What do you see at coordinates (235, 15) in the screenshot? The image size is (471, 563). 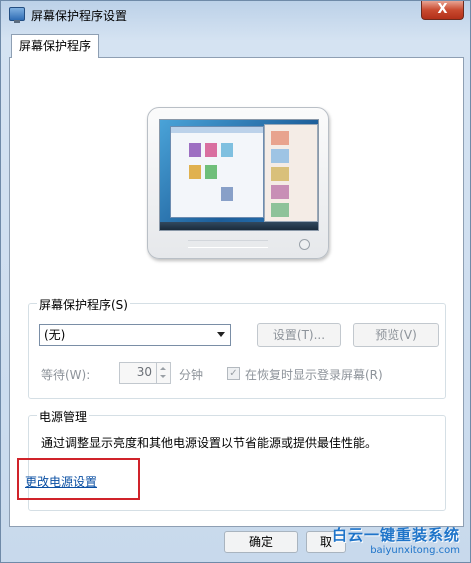 I see `title-bar: 屏幕保护程序设置 X` at bounding box center [235, 15].